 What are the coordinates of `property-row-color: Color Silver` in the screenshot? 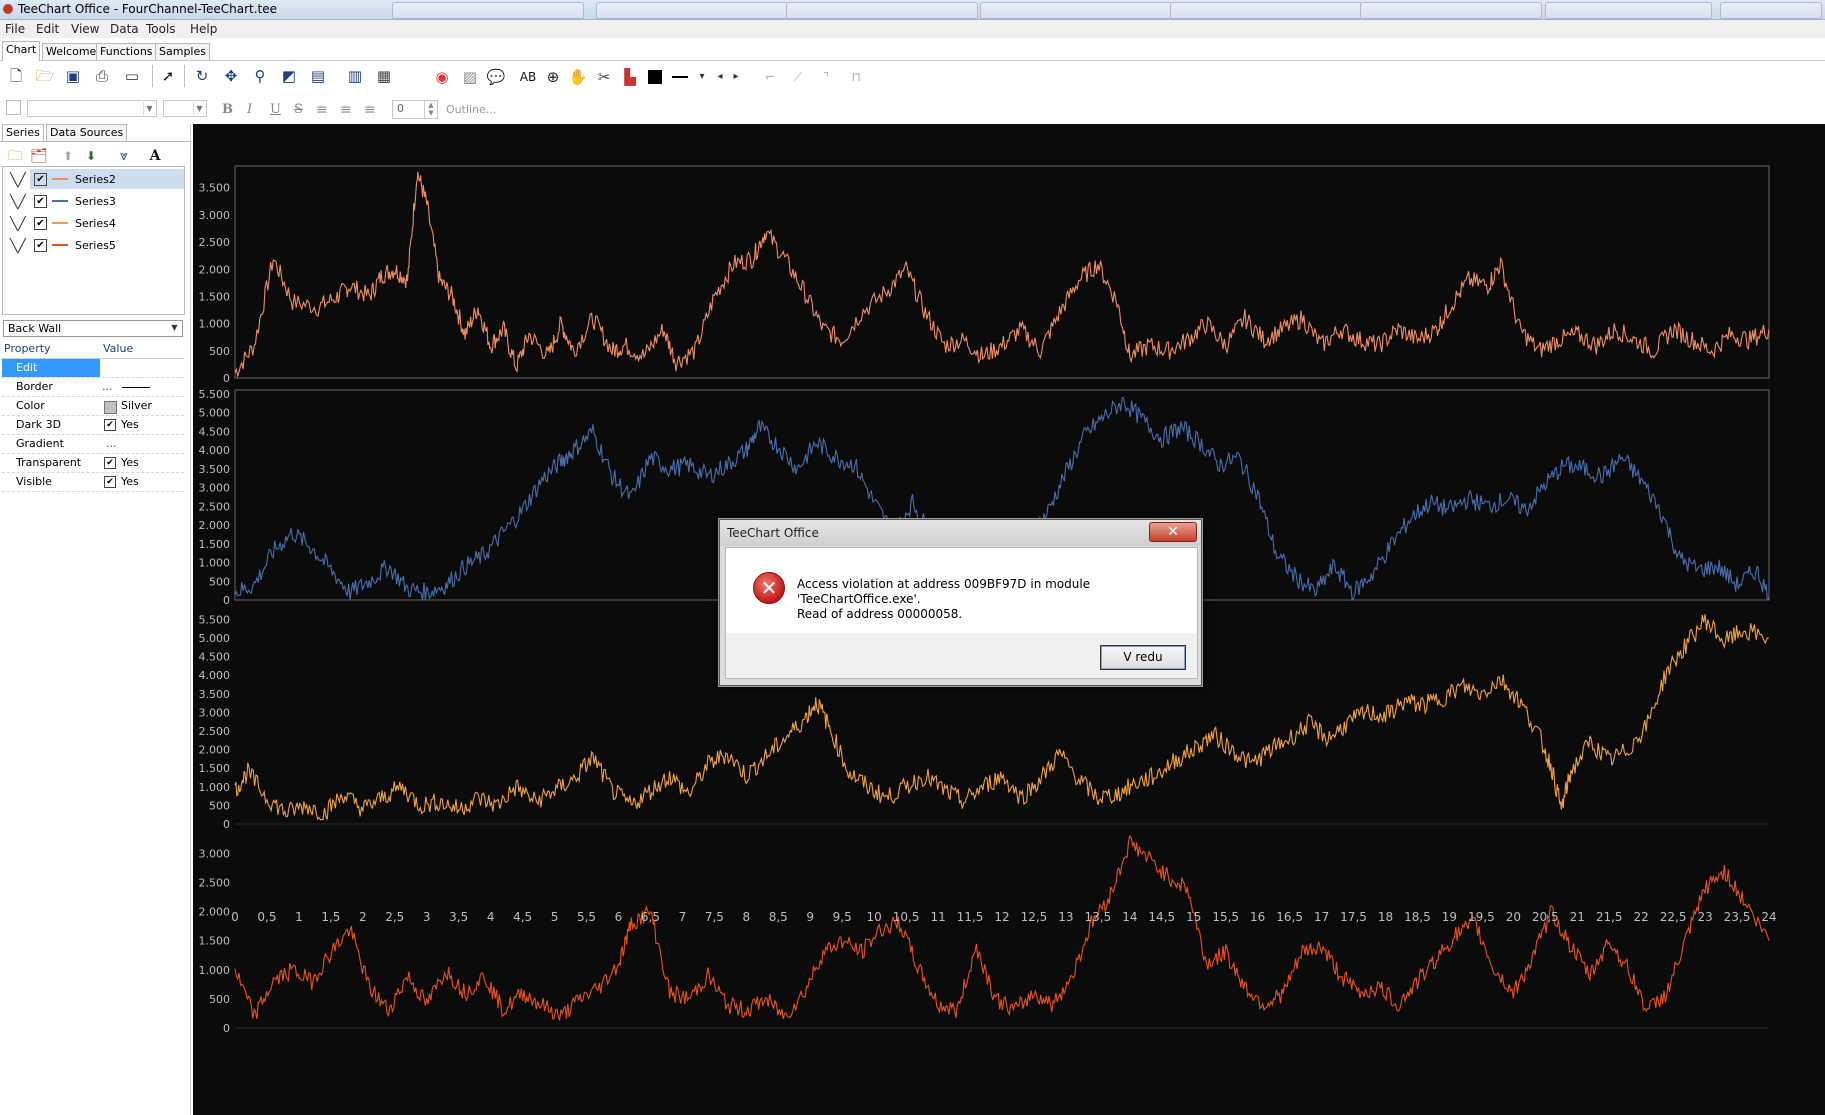 It's located at (93, 406).